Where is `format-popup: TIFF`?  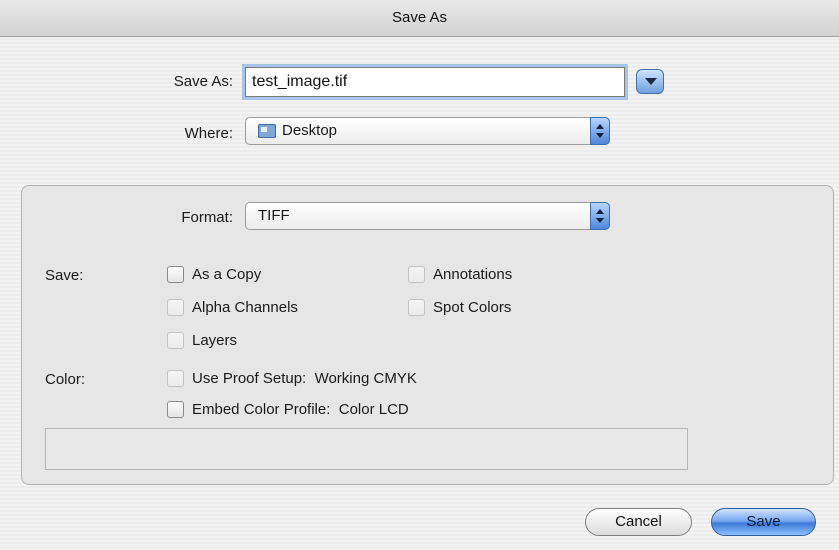 format-popup: TIFF is located at coordinates (427, 216).